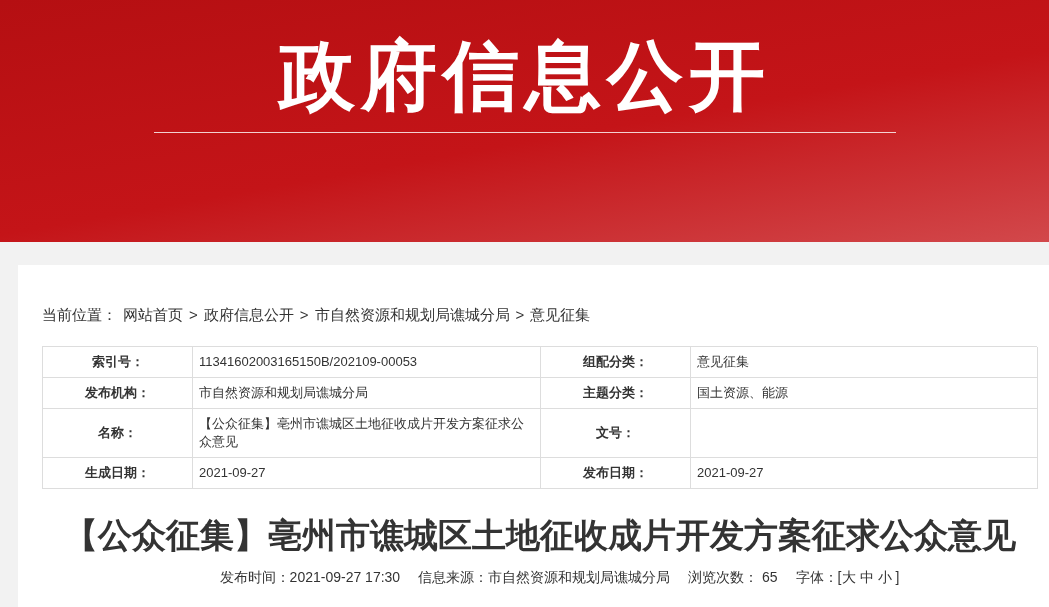  I want to click on font-size-link: 中, so click(866, 577).